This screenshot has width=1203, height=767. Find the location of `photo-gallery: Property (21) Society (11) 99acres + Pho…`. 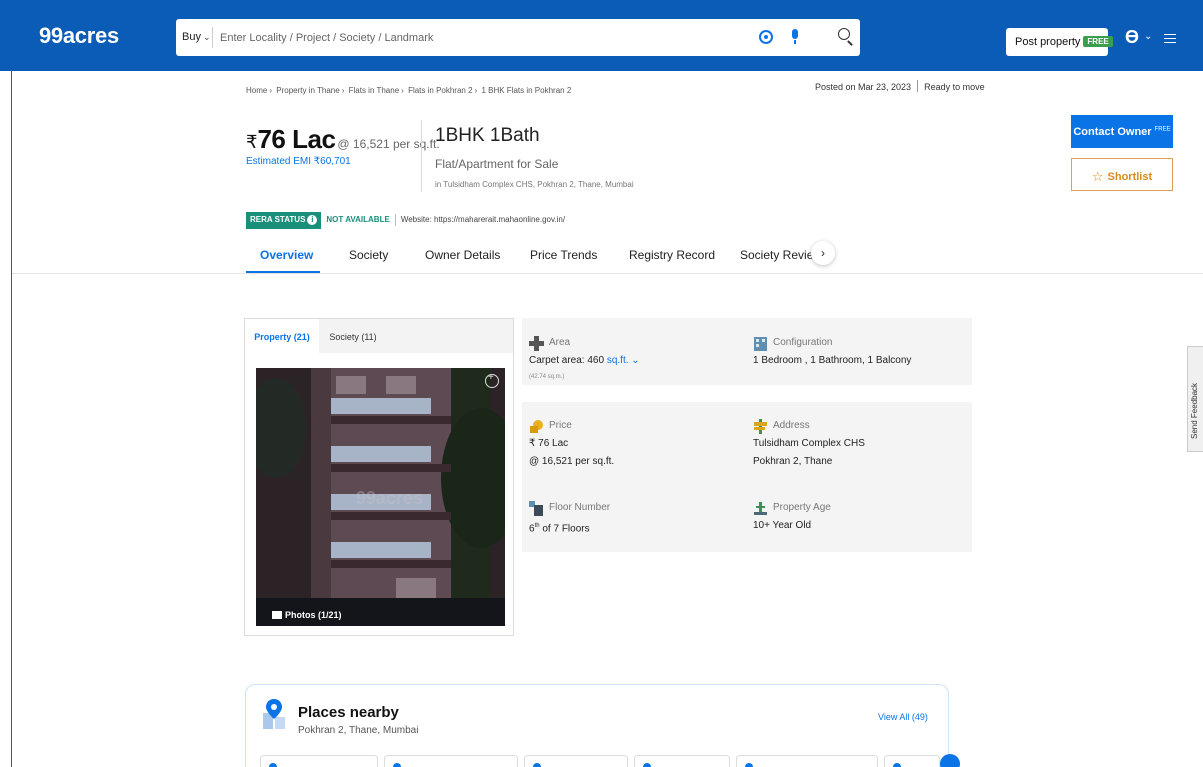

photo-gallery: Property (21) Society (11) 99acres + Pho… is located at coordinates (379, 477).